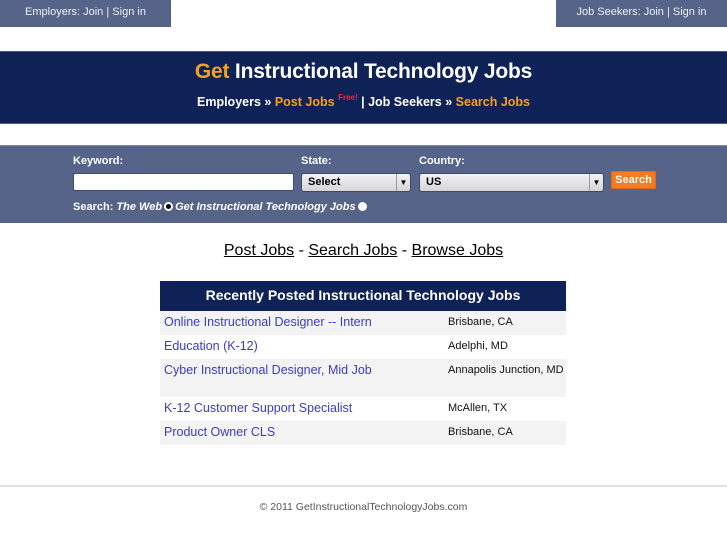  I want to click on site-title-get: Get, so click(212, 71).